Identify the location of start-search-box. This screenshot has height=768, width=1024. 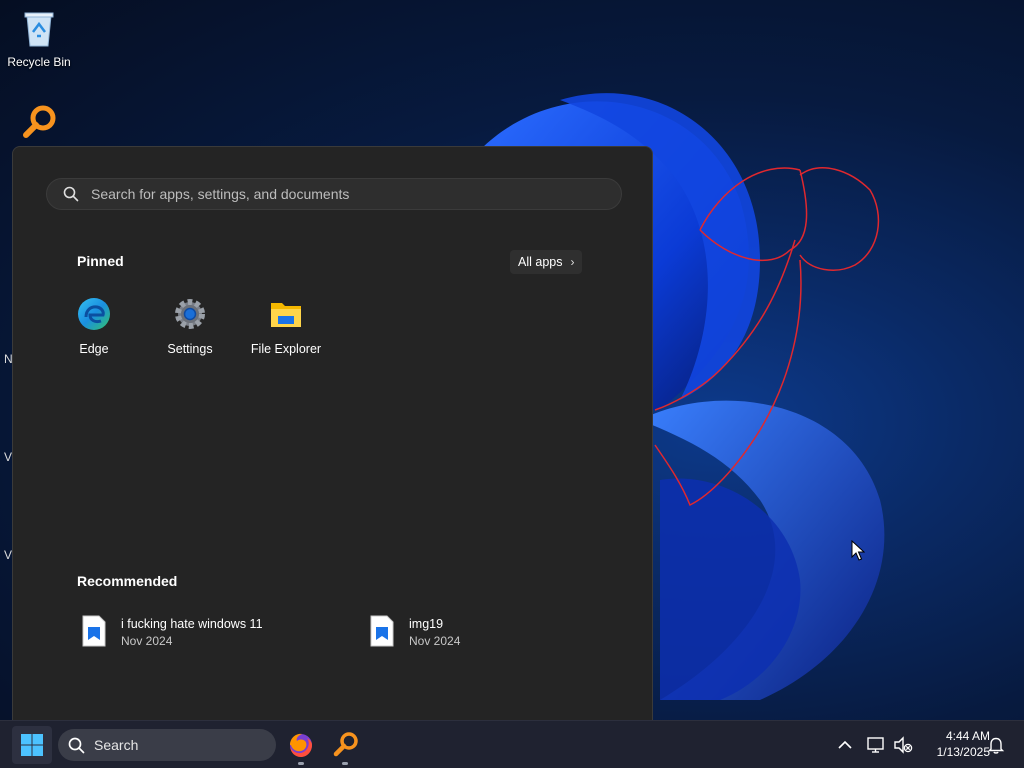
(334, 194).